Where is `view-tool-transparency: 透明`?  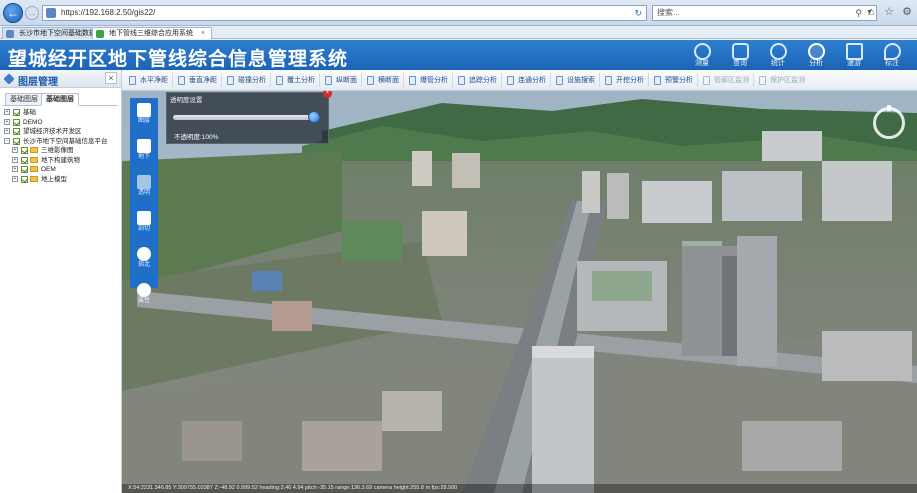 view-tool-transparency: 透明 is located at coordinates (144, 190).